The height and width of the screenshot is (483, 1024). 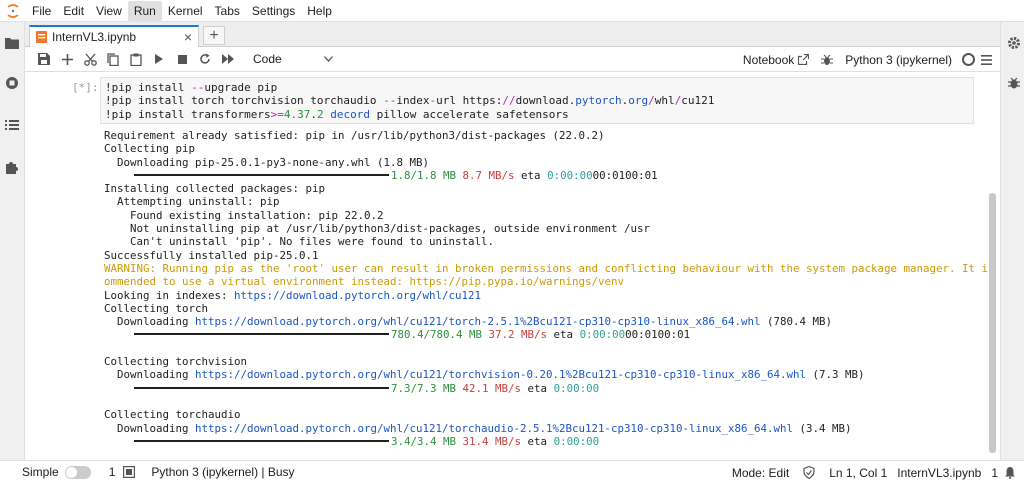 What do you see at coordinates (94, 37) in the screenshot?
I see `tab-label: InternVL3.ipynb` at bounding box center [94, 37].